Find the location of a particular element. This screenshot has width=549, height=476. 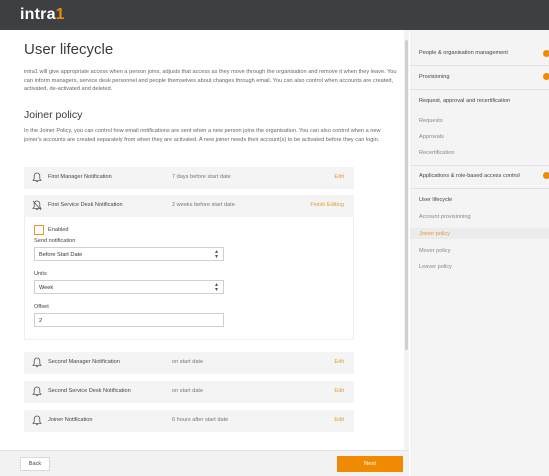

footer-bar: Back Next is located at coordinates (204, 463).